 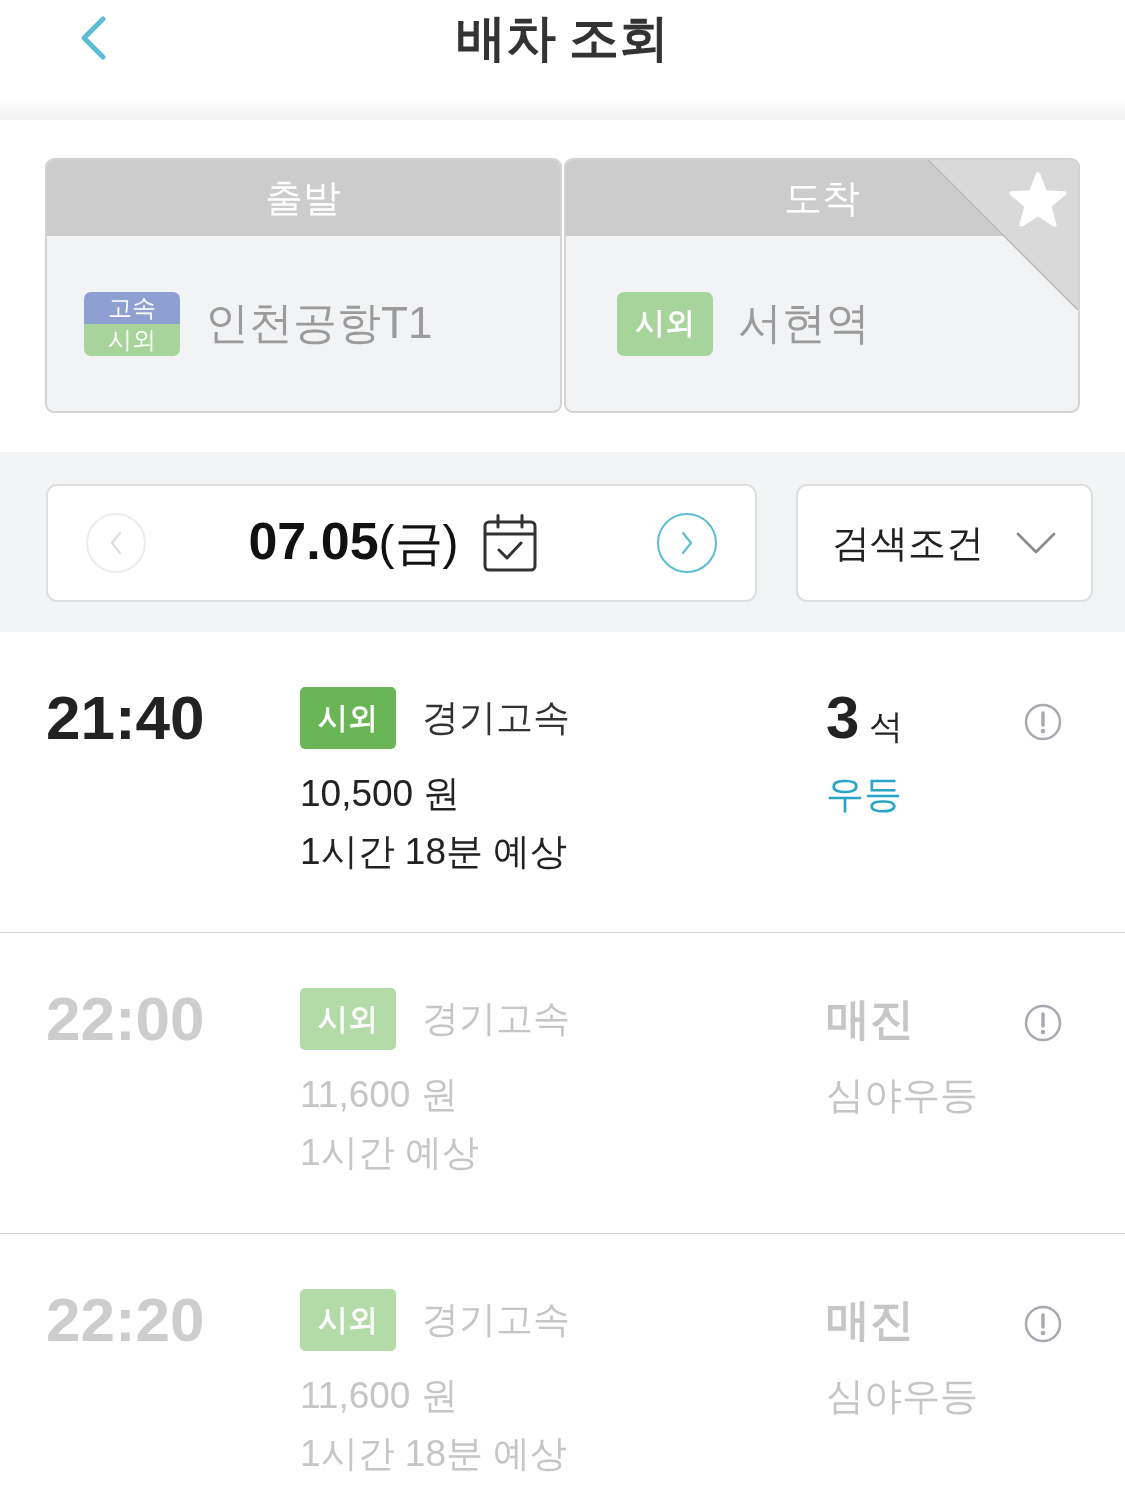 What do you see at coordinates (803, 323) in the screenshot?
I see `station-name: 서현역` at bounding box center [803, 323].